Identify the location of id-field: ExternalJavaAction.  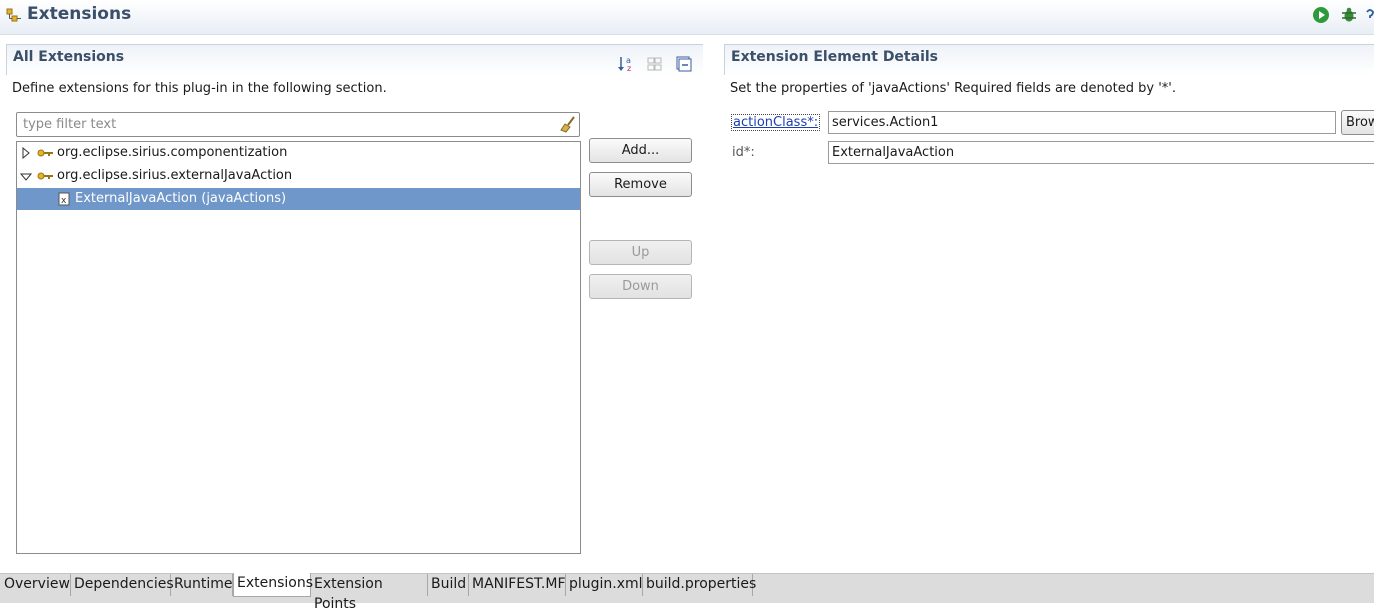
(1101, 152).